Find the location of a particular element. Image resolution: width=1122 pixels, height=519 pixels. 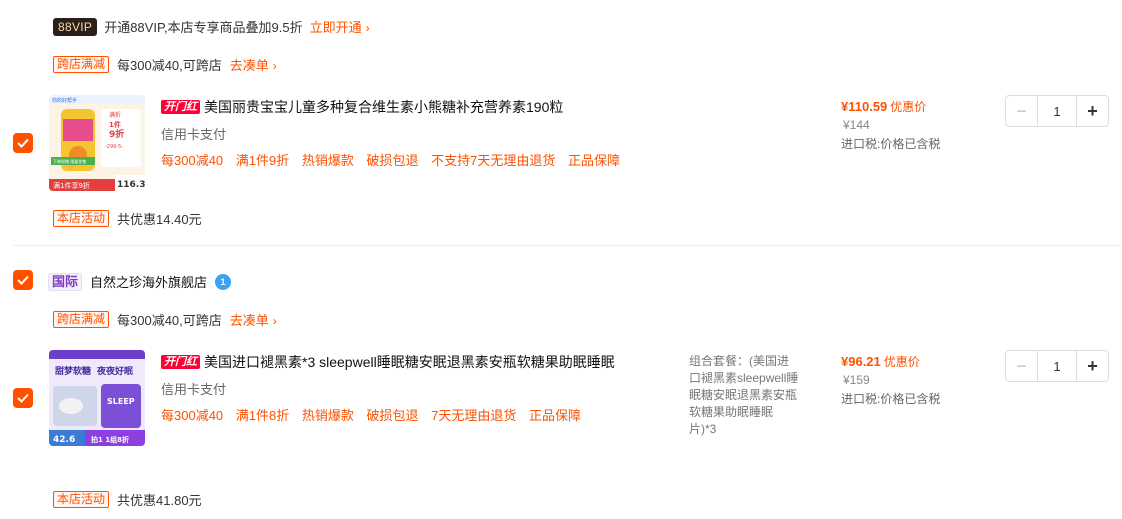

item-title-row: 开门红 美国丽贵宝宝儿童多种复合维生素小熊糖补充营养素190粒 is located at coordinates (481, 107).